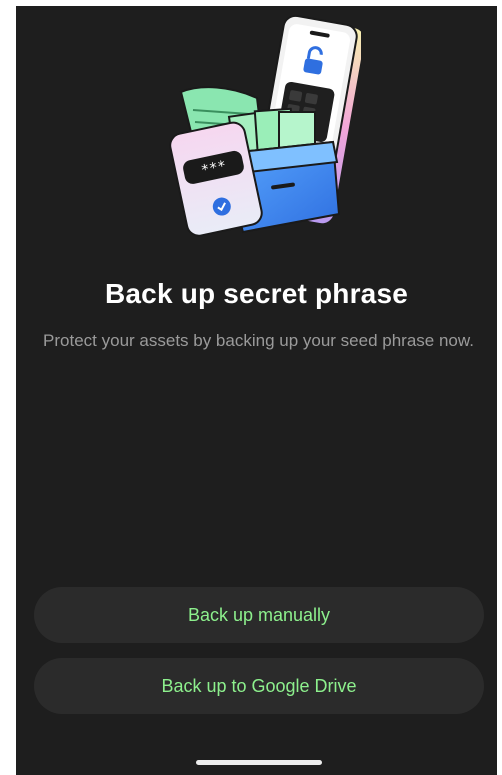  I want to click on back-up-manually-button: Back up manually, so click(259, 615).